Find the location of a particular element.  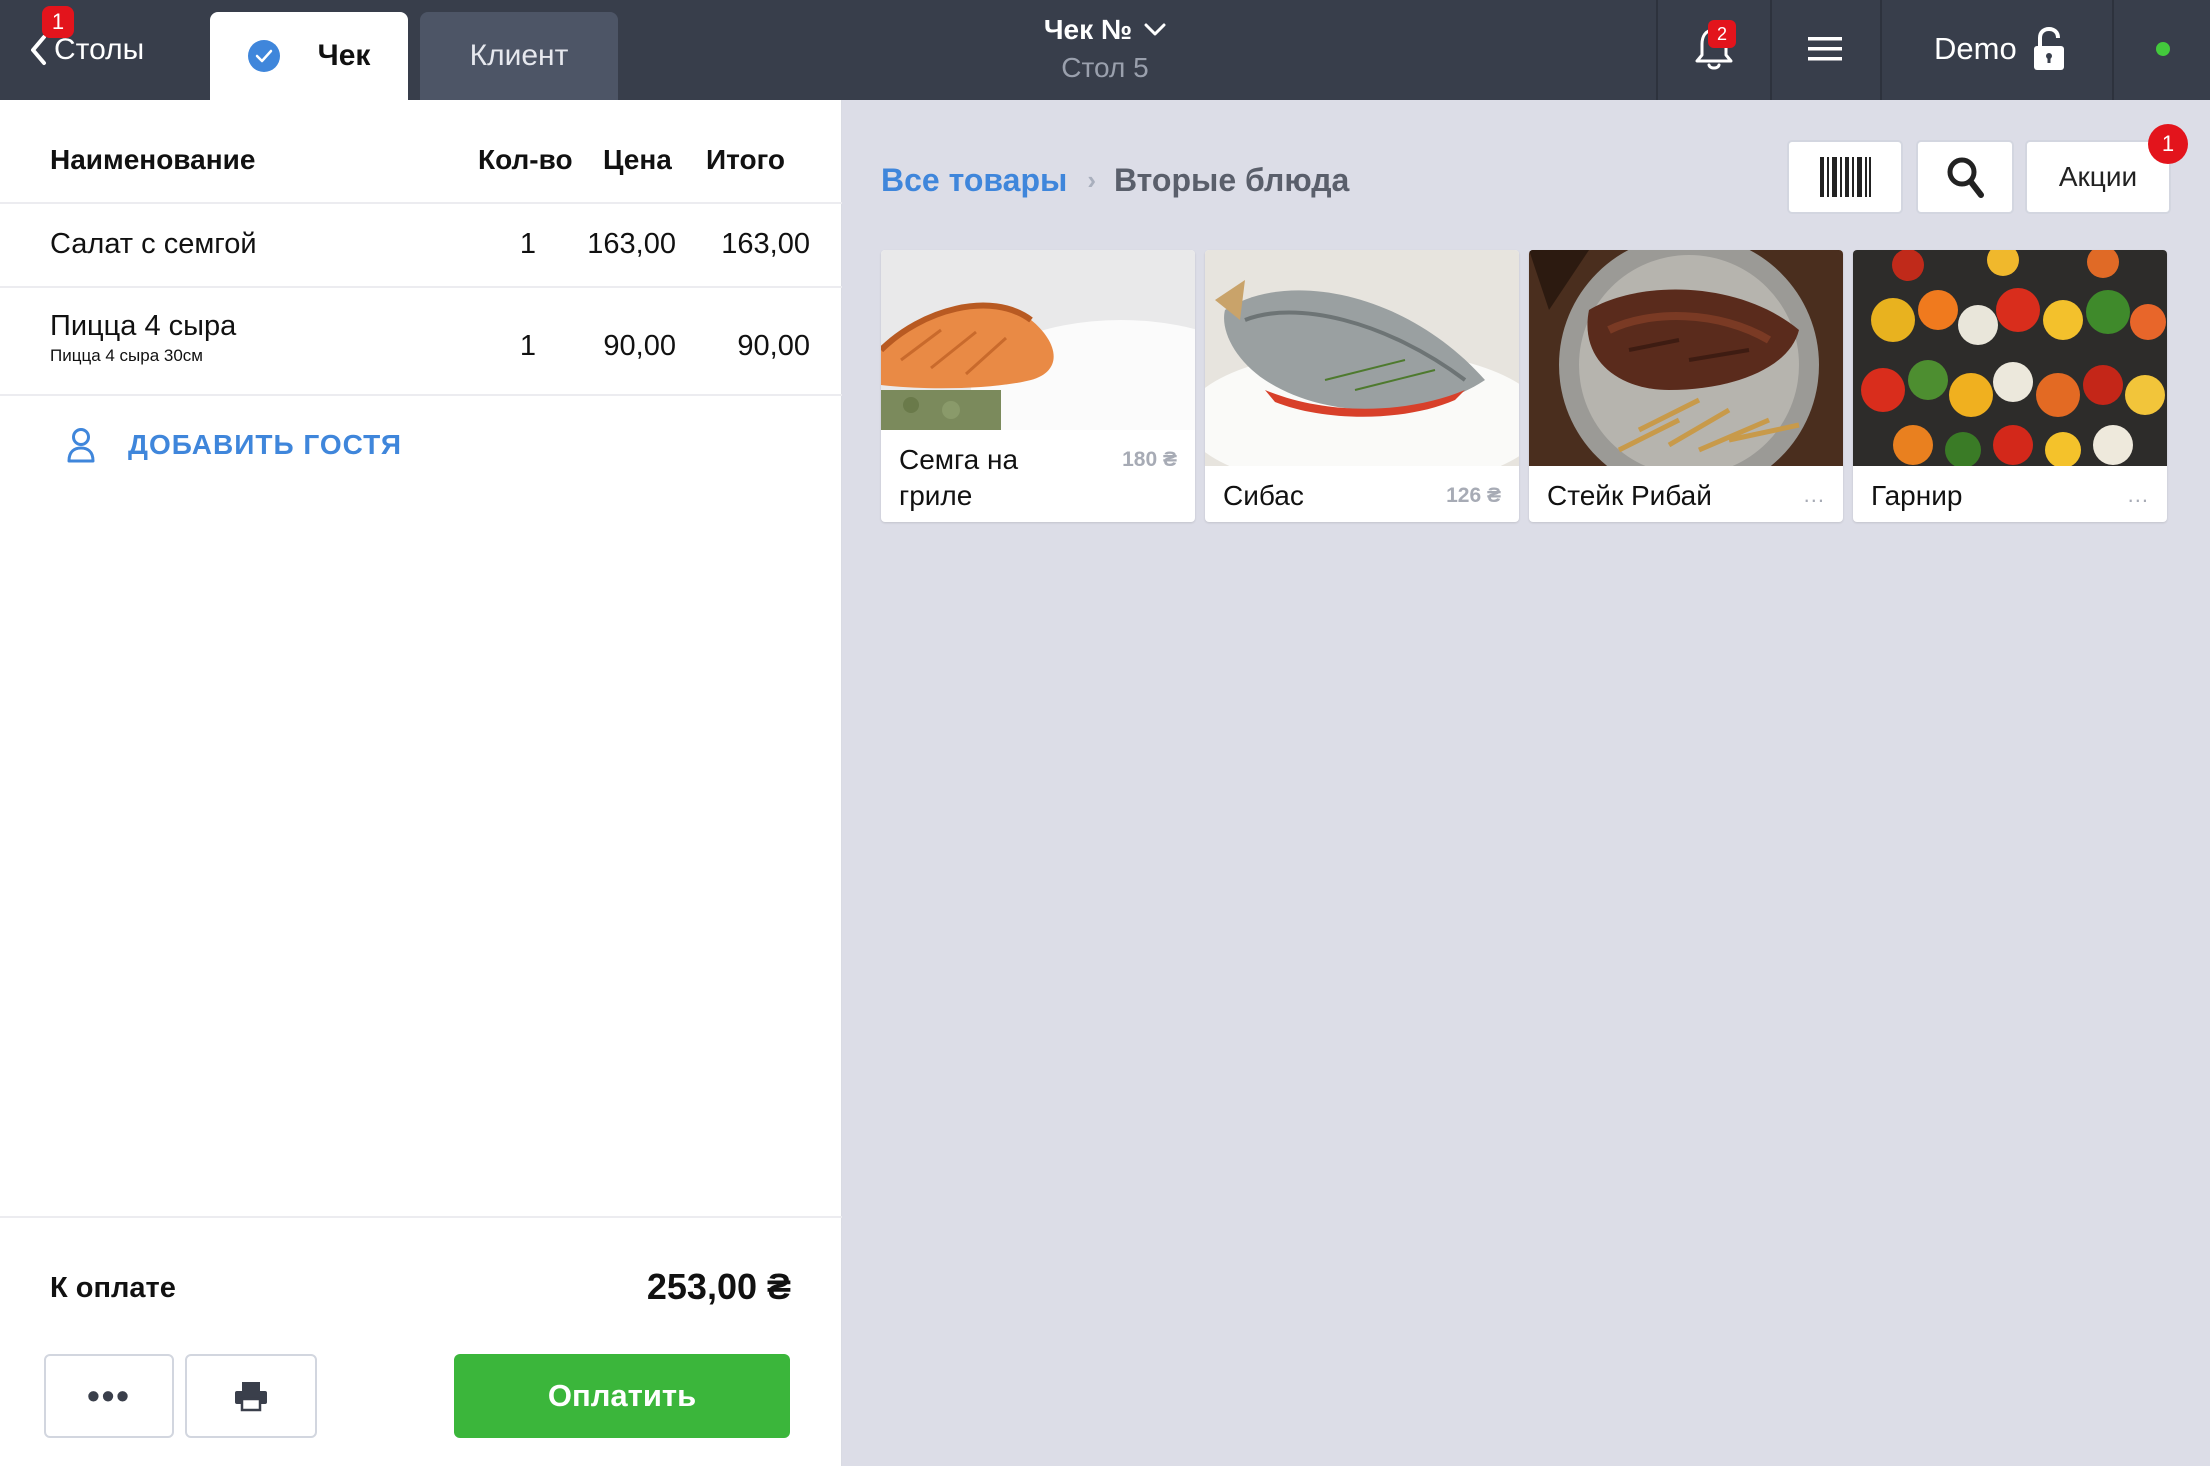

user-icon is located at coordinates (81, 445).